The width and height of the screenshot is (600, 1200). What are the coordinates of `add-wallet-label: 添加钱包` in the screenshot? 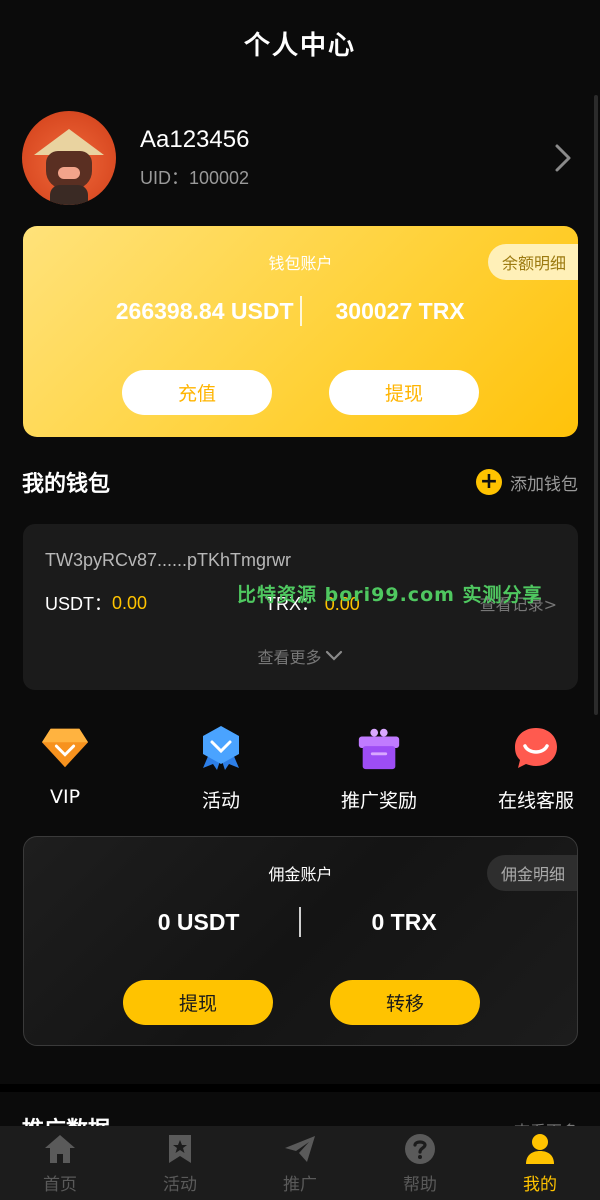 It's located at (544, 484).